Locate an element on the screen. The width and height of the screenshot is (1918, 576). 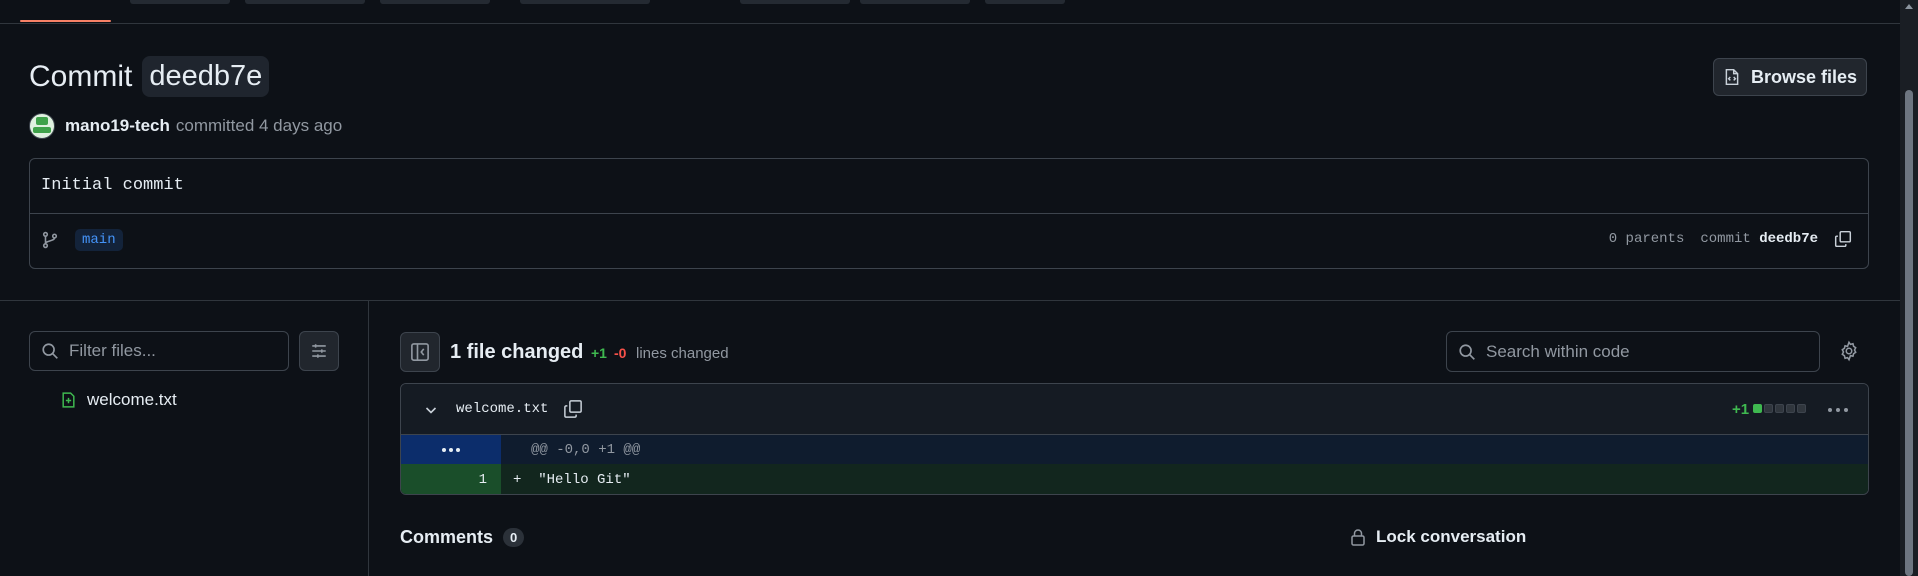
file-added-icon is located at coordinates (68, 400).